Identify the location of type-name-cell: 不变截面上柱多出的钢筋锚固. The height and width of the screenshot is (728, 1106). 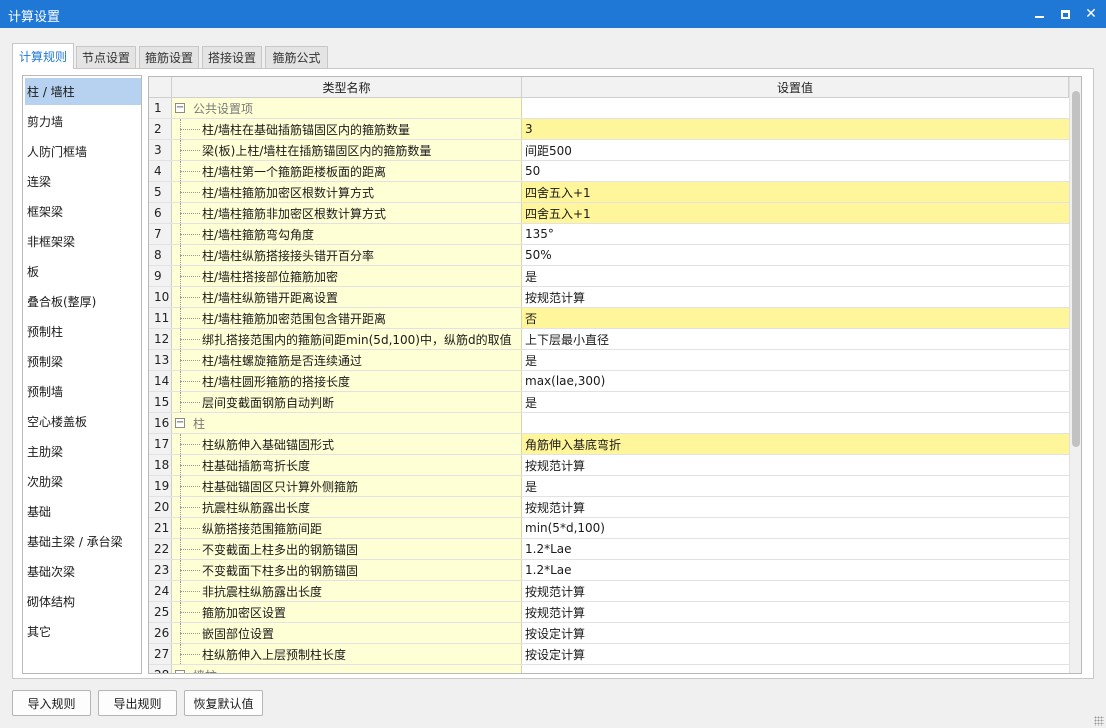
(347, 549).